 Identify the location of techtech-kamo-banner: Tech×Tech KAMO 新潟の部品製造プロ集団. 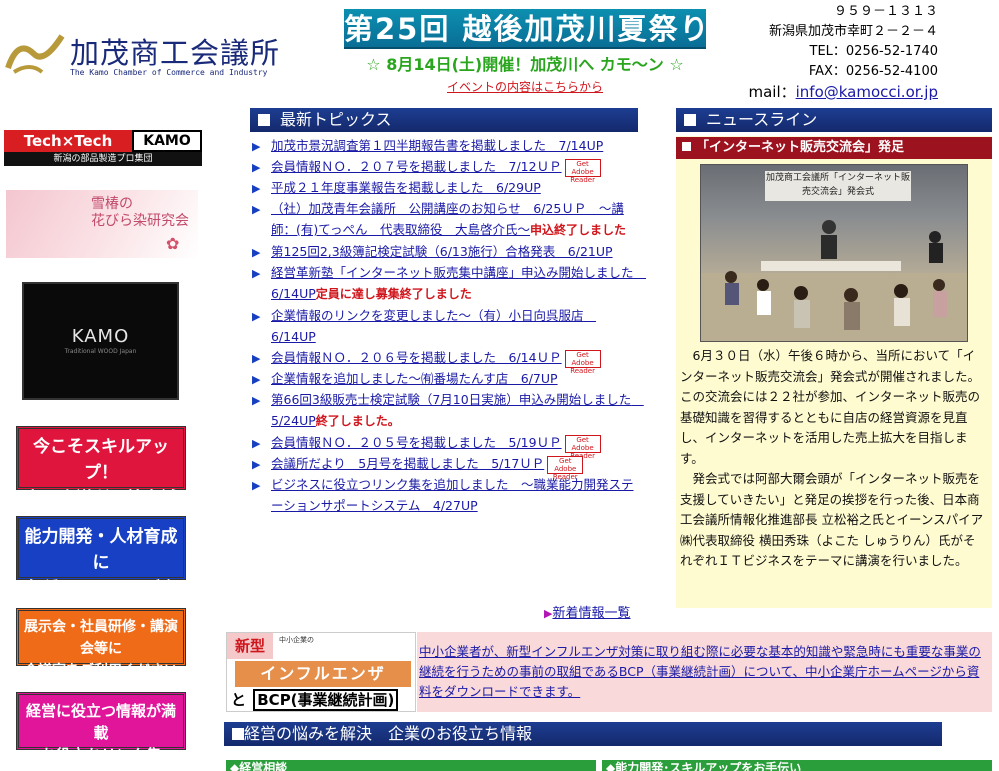
(103, 148).